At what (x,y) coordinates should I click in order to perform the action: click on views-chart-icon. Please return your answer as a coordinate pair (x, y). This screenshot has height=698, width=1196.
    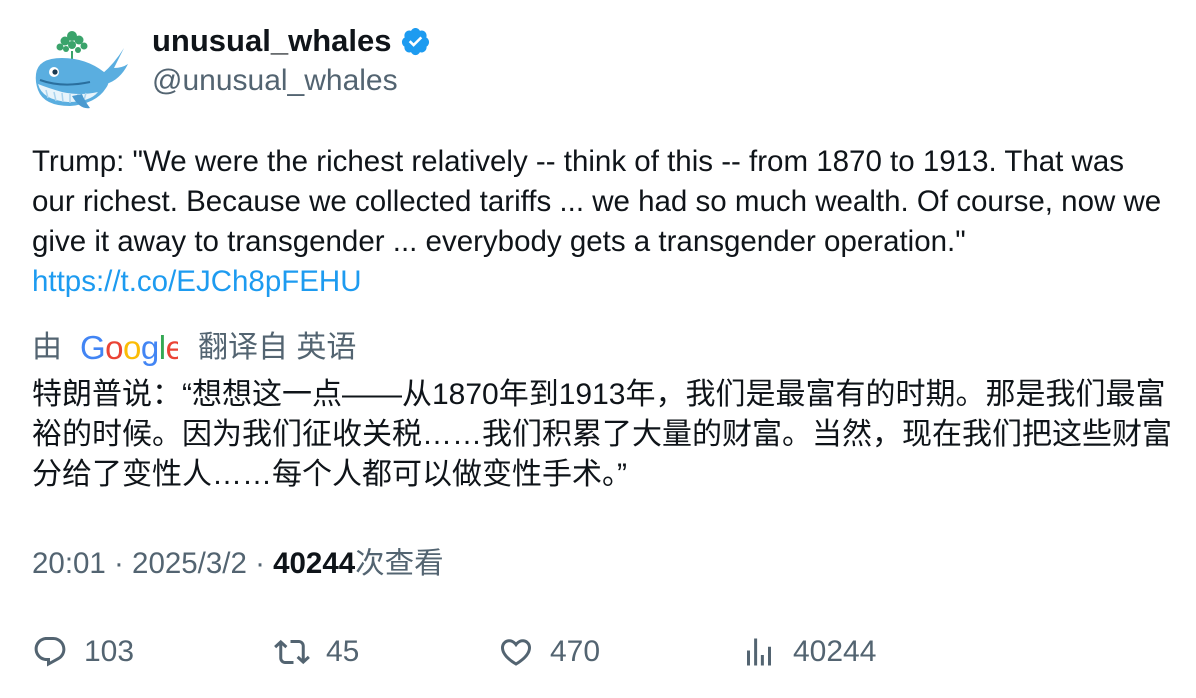
    Looking at the image, I should click on (759, 652).